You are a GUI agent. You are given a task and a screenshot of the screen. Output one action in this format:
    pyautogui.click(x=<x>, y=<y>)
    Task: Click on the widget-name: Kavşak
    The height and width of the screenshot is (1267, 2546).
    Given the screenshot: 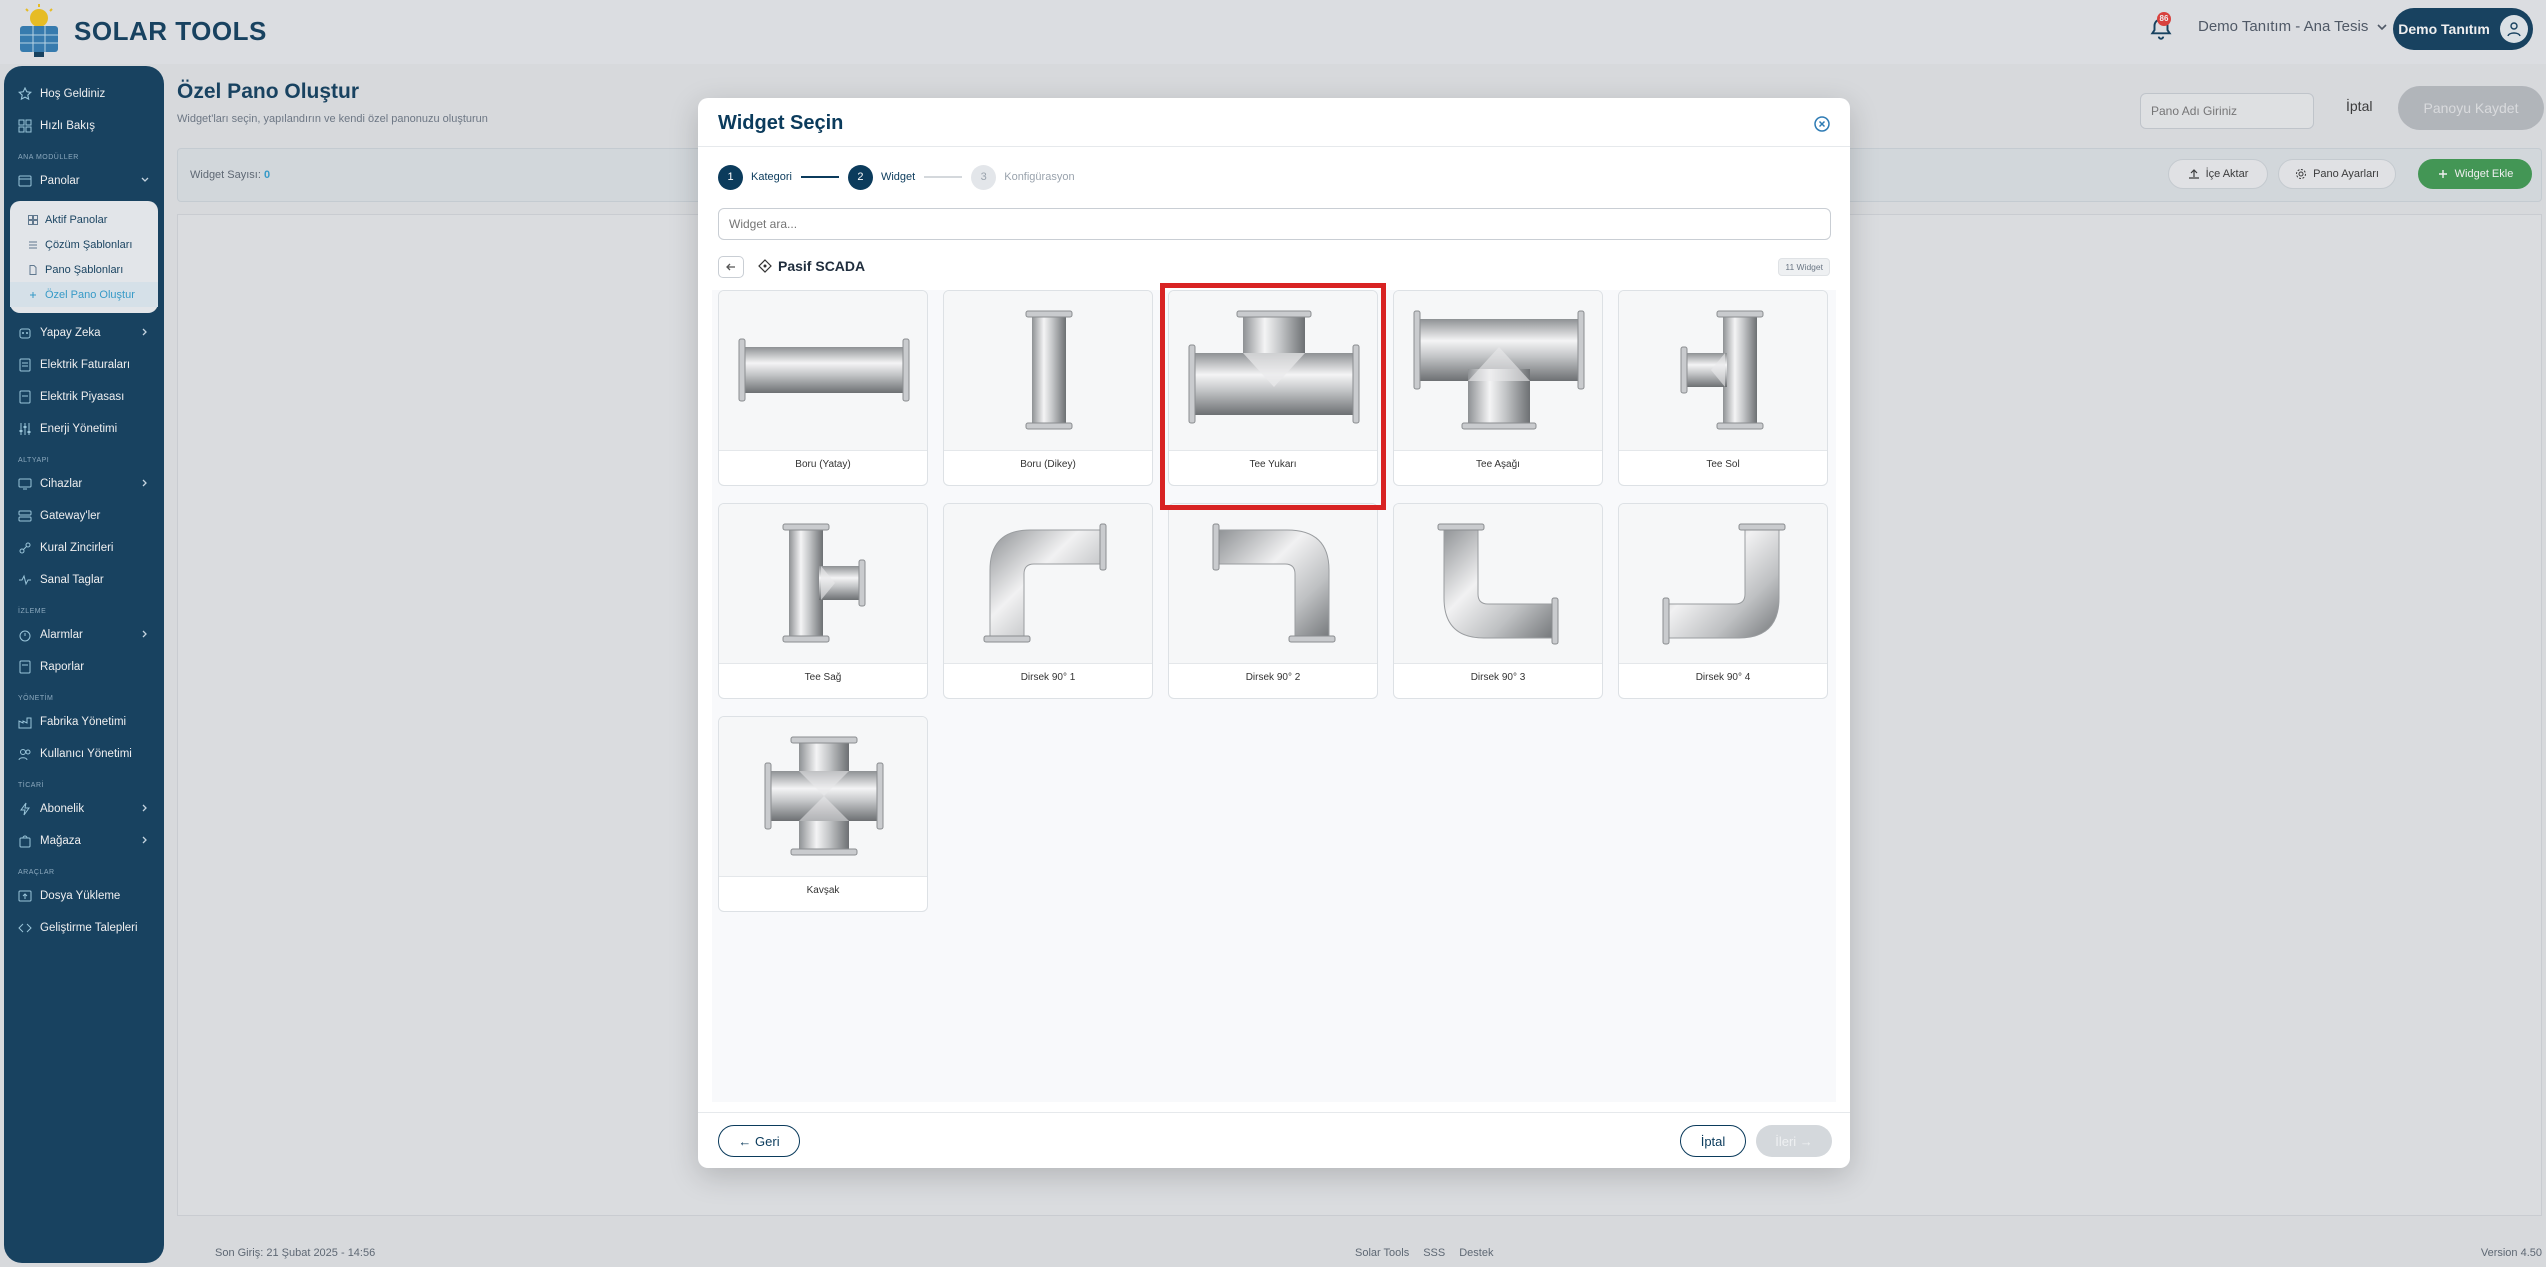 What is the action you would take?
    pyautogui.click(x=823, y=890)
    